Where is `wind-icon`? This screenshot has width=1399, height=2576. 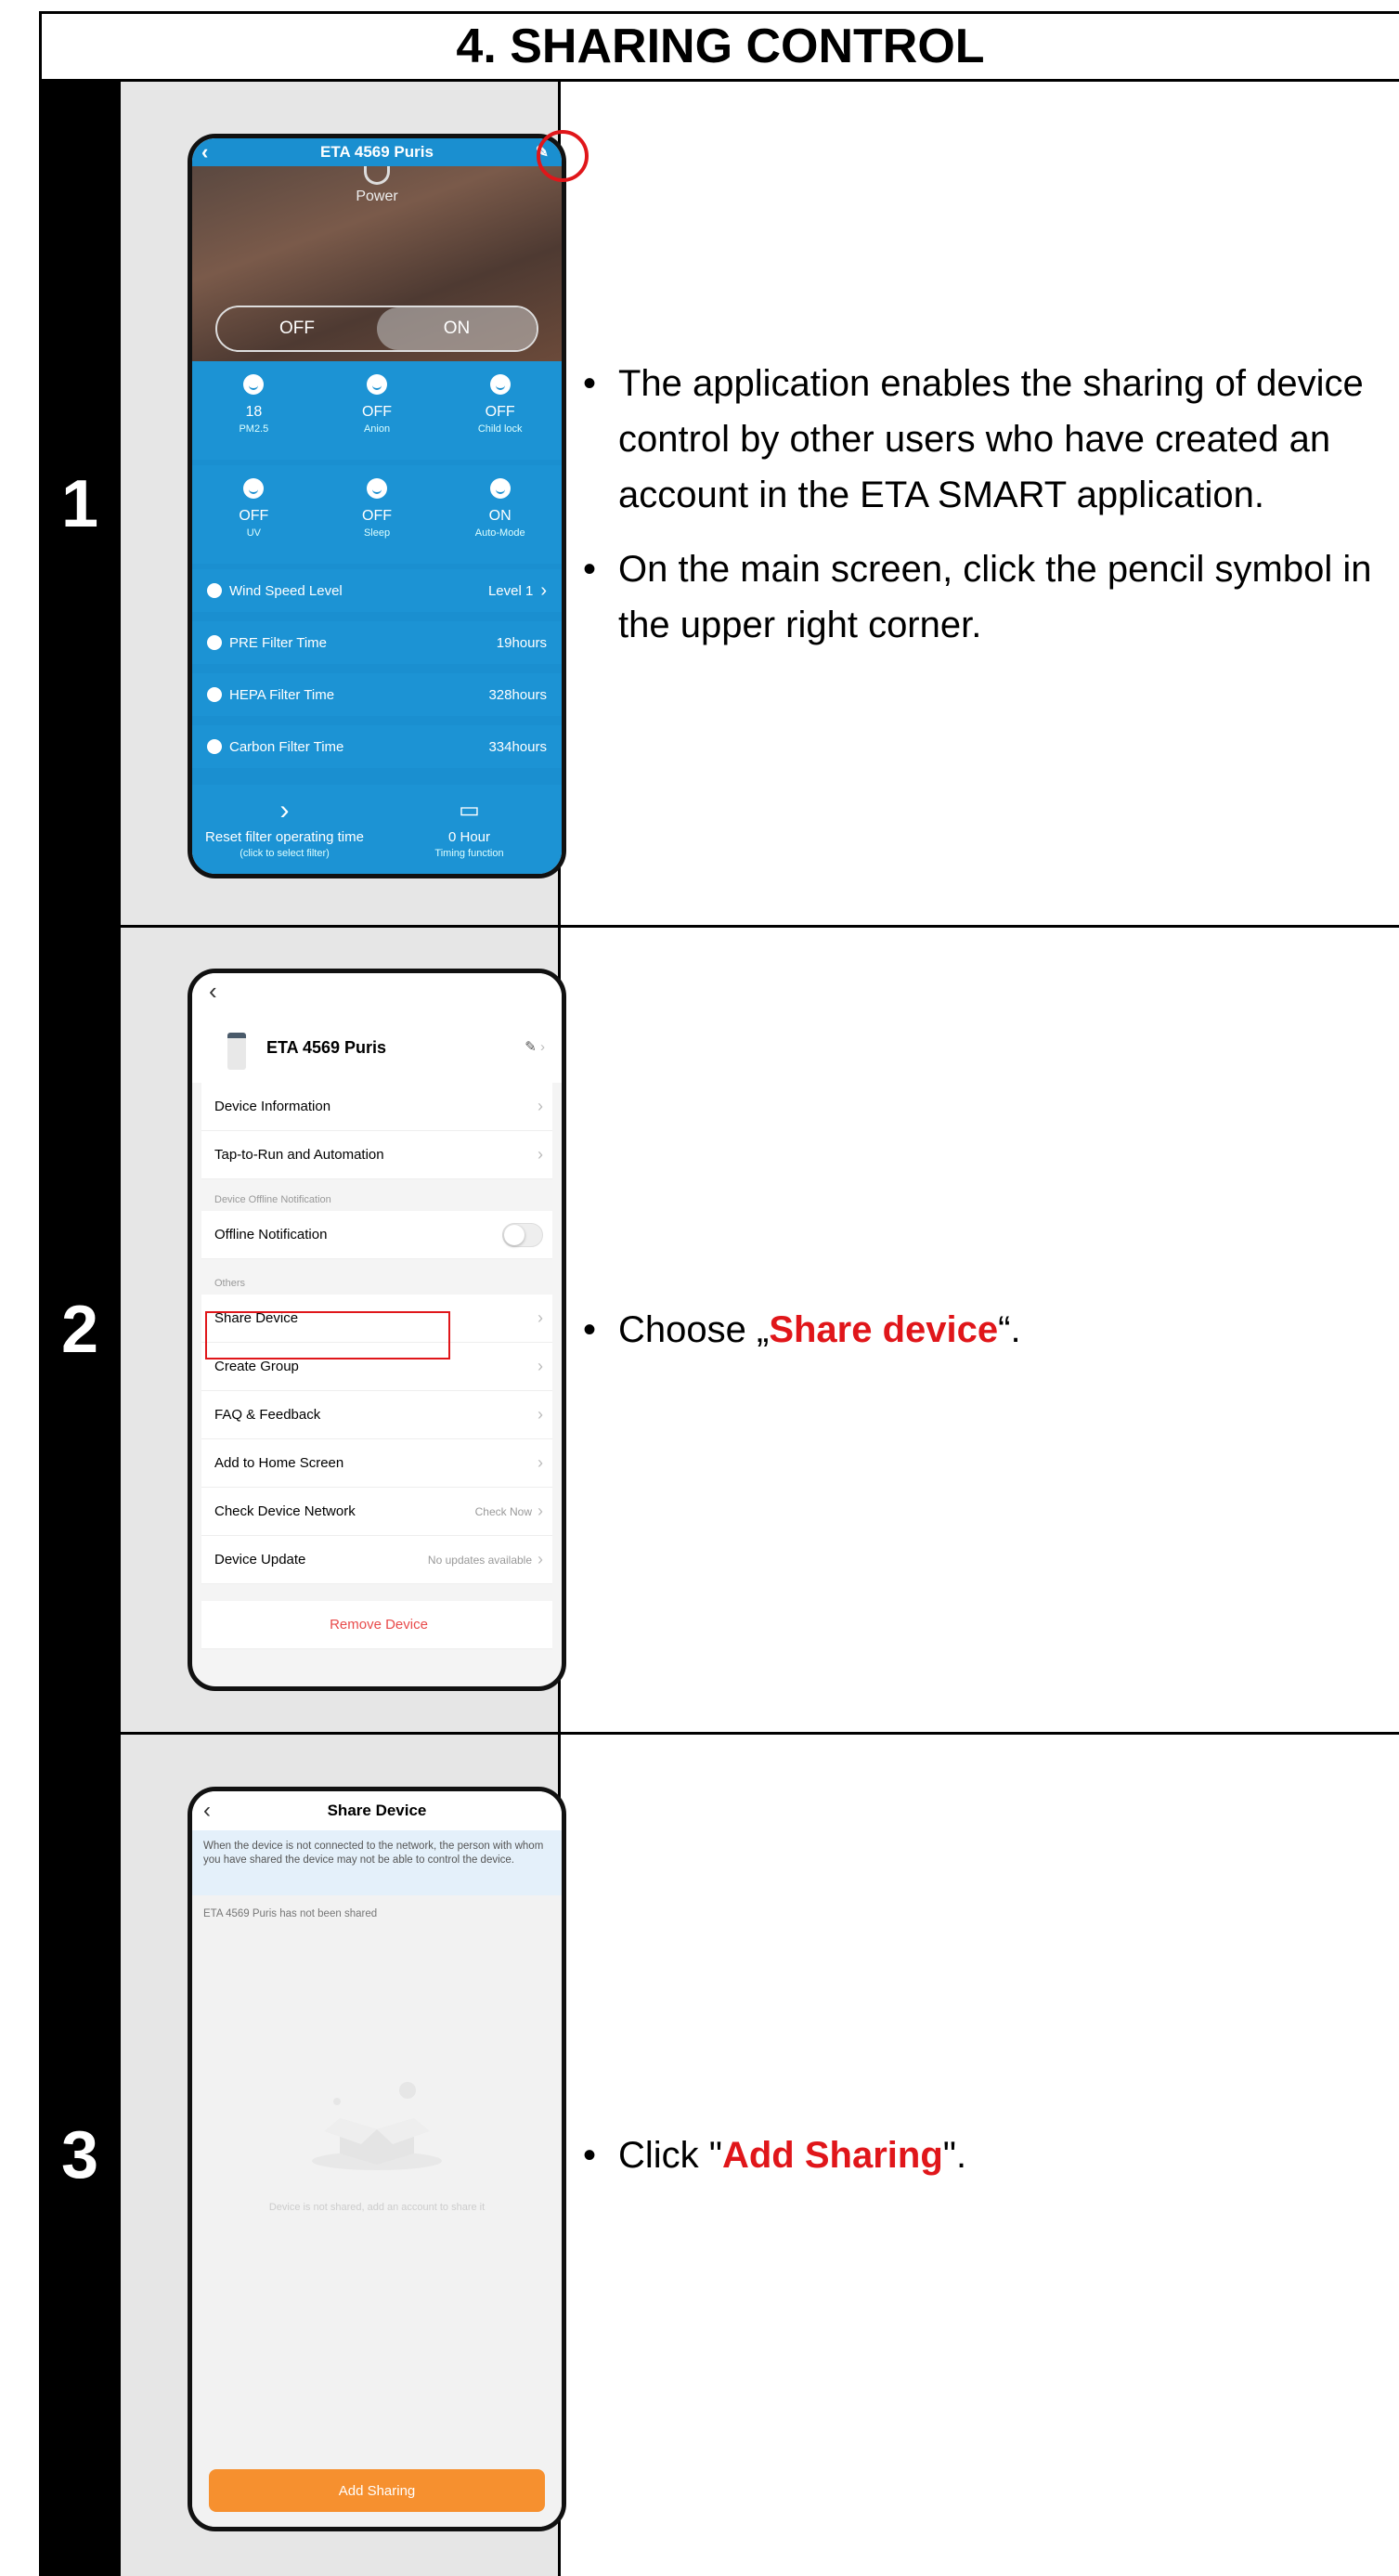
wind-icon is located at coordinates (214, 591).